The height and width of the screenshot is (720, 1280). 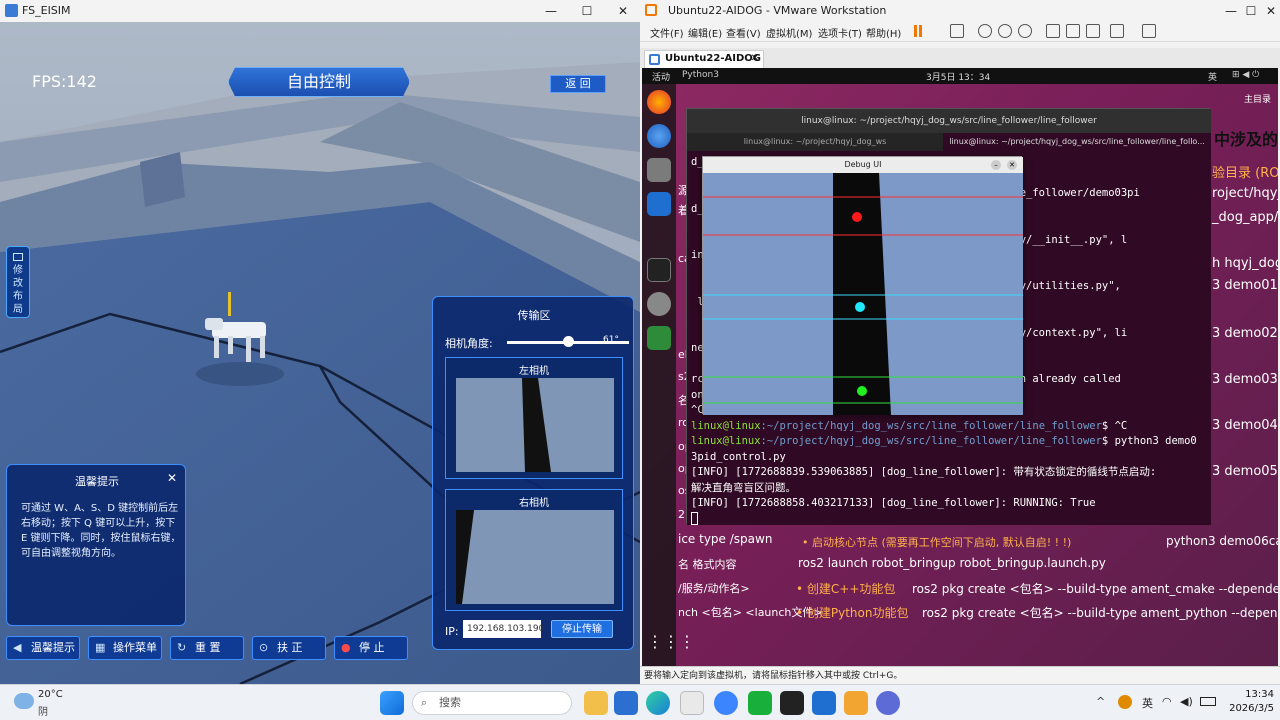 What do you see at coordinates (1053, 31) in the screenshot?
I see `library-icon` at bounding box center [1053, 31].